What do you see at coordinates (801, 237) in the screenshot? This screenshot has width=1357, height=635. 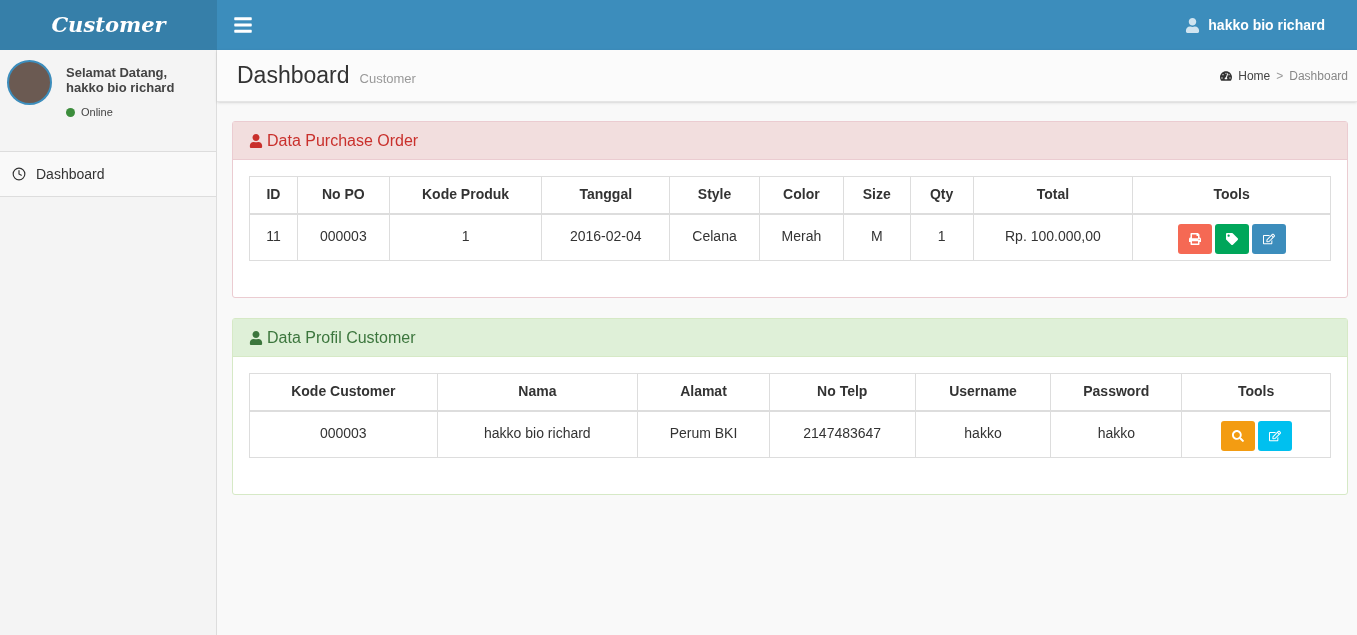 I see `table-cell: Merah` at bounding box center [801, 237].